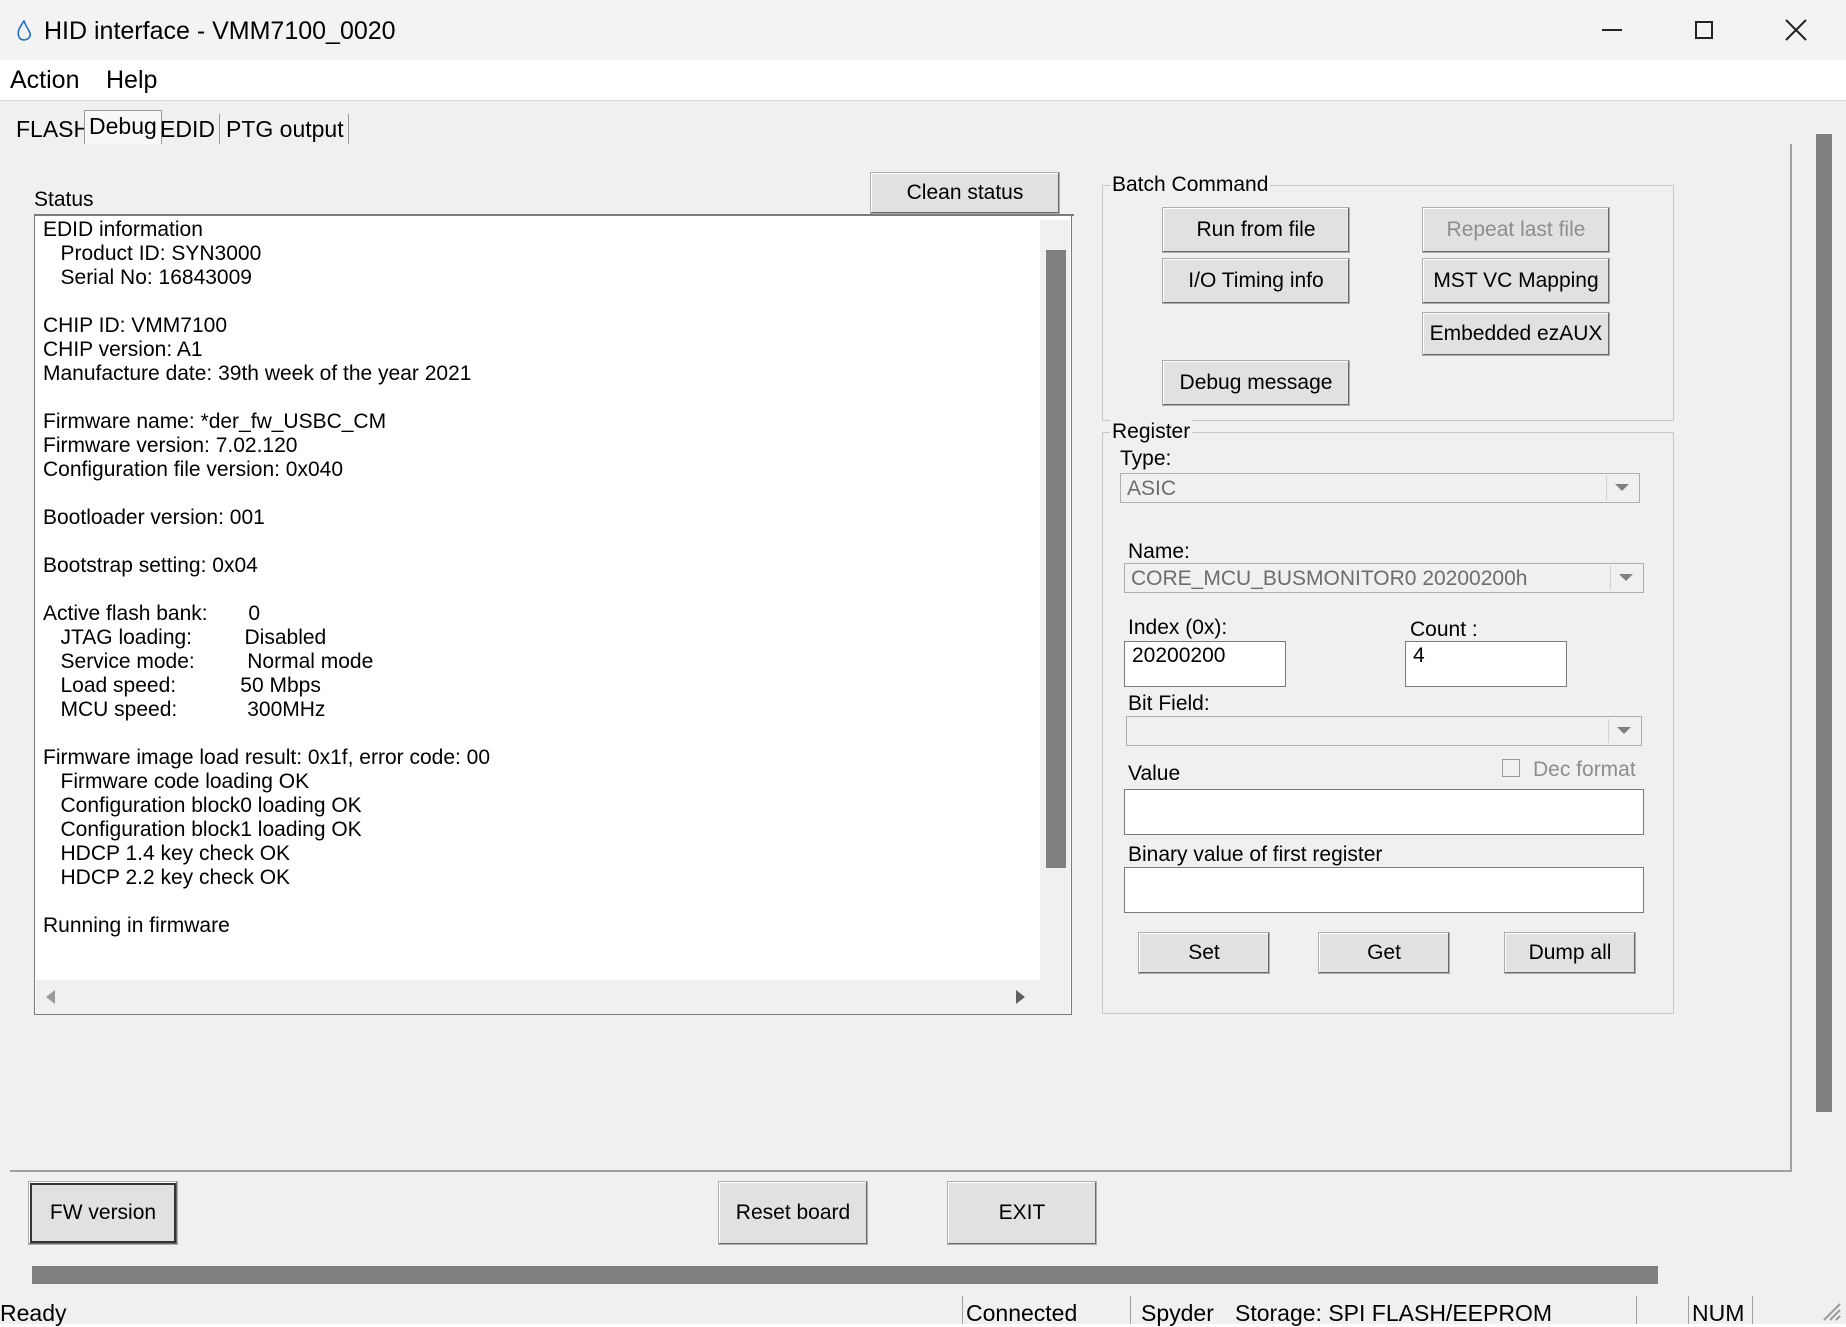  I want to click on resize-grip-icon, so click(1830, 1310).